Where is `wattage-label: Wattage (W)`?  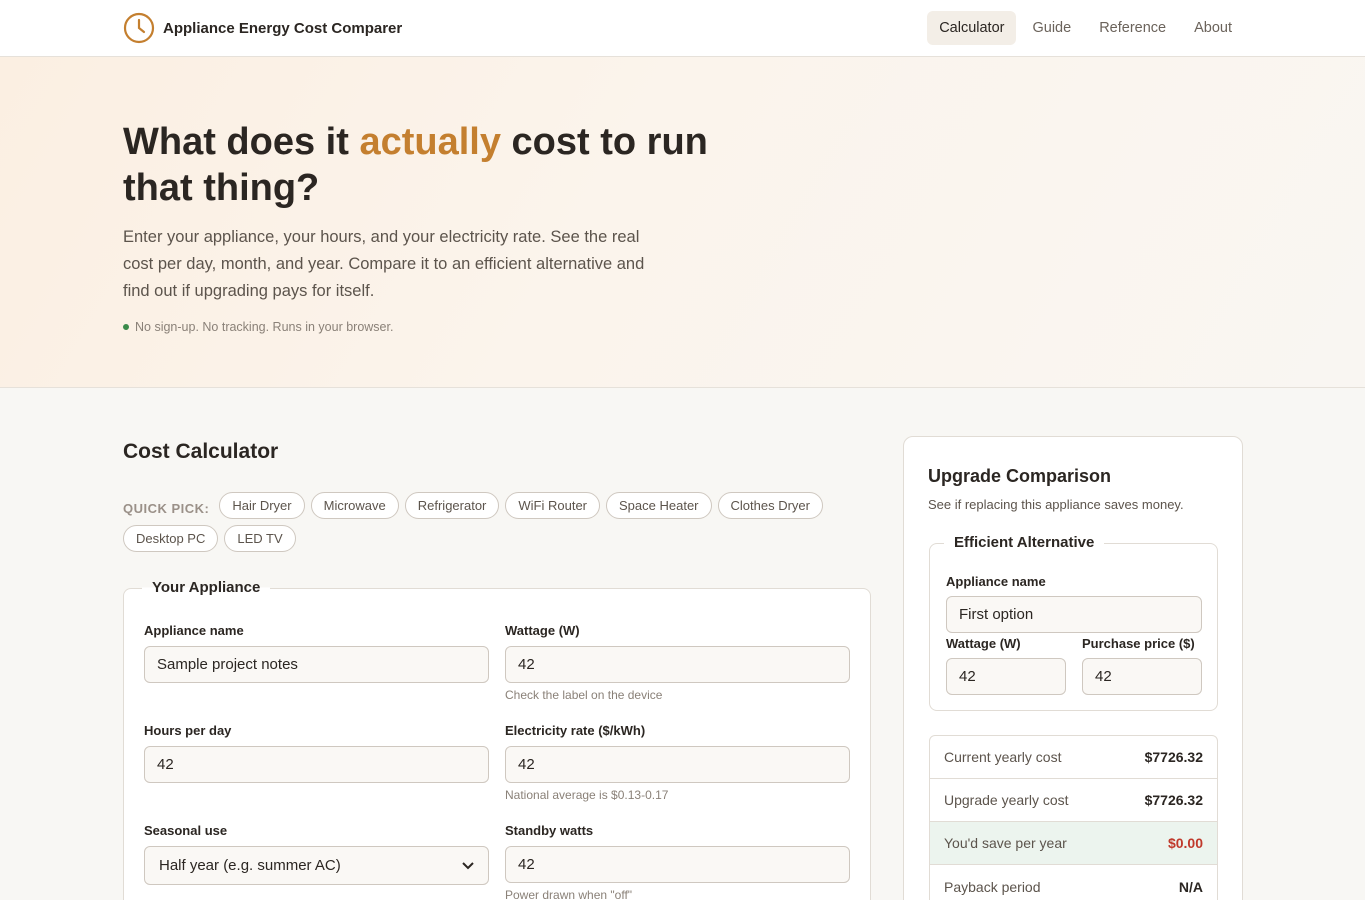
wattage-label: Wattage (W) is located at coordinates (542, 630).